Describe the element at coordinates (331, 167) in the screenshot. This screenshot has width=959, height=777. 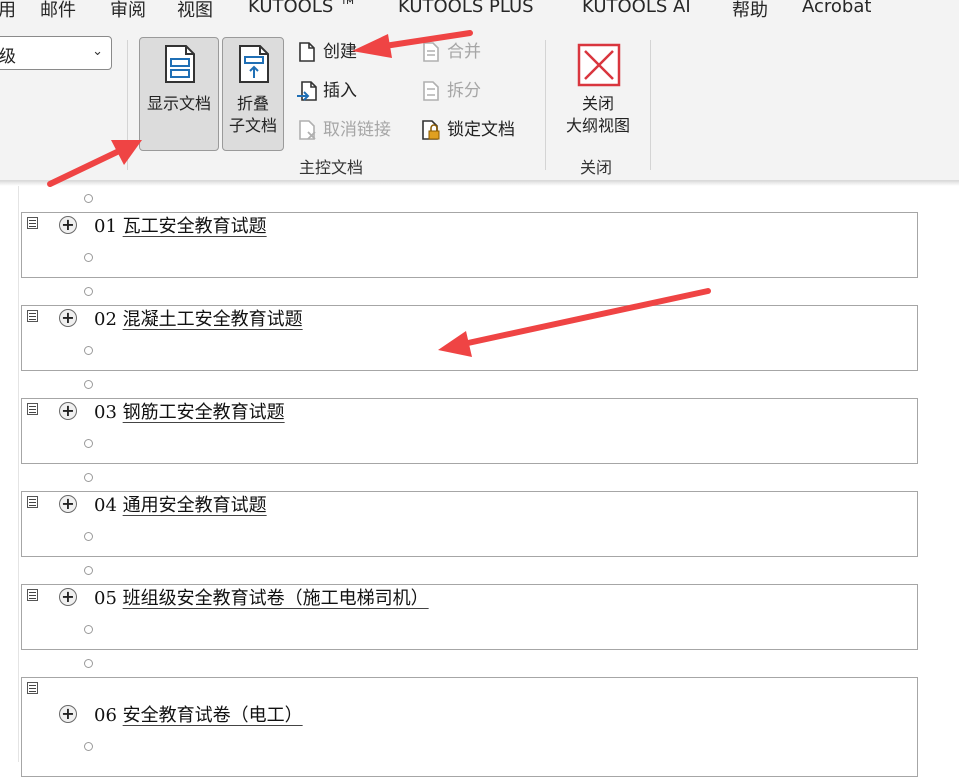
I see `master-document-group-label: 主控文档` at that location.